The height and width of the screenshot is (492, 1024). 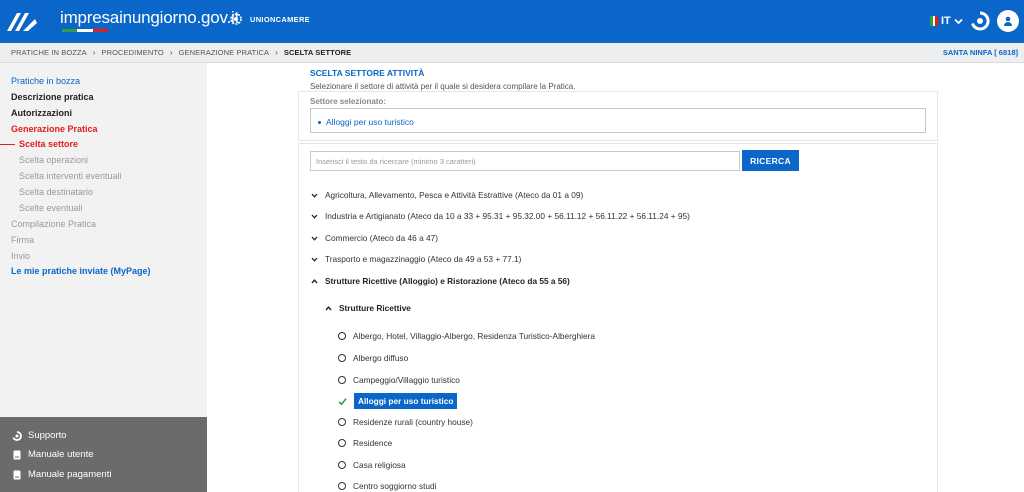 What do you see at coordinates (54, 224) in the screenshot?
I see `sidebar-item-compilazione: Compilazione Pratica` at bounding box center [54, 224].